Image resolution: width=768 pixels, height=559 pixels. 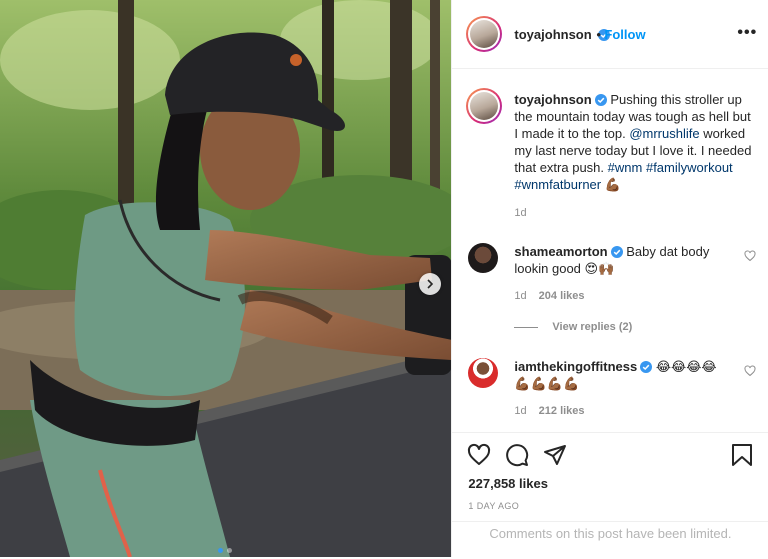 What do you see at coordinates (520, 213) in the screenshot?
I see `caption-age: 1d` at bounding box center [520, 213].